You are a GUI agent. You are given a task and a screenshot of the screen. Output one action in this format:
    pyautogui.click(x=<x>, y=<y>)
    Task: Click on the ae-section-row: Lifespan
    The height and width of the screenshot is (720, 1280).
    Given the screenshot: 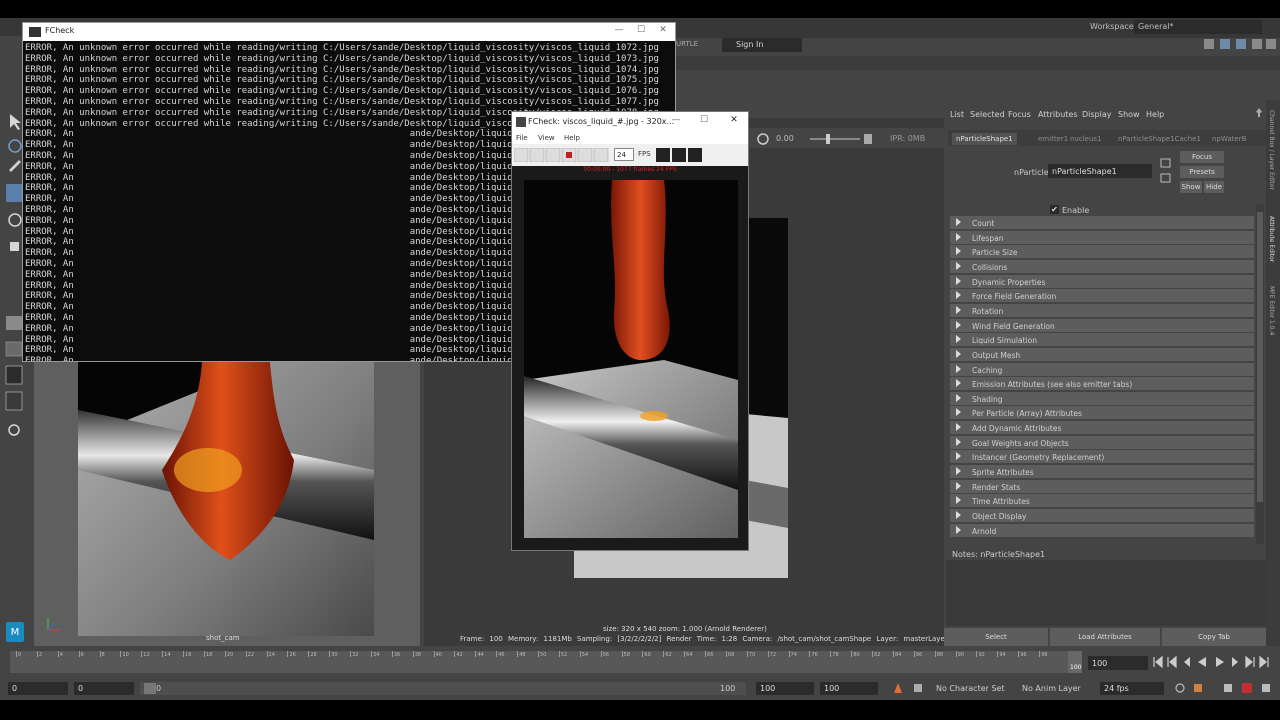 What is the action you would take?
    pyautogui.click(x=1102, y=237)
    